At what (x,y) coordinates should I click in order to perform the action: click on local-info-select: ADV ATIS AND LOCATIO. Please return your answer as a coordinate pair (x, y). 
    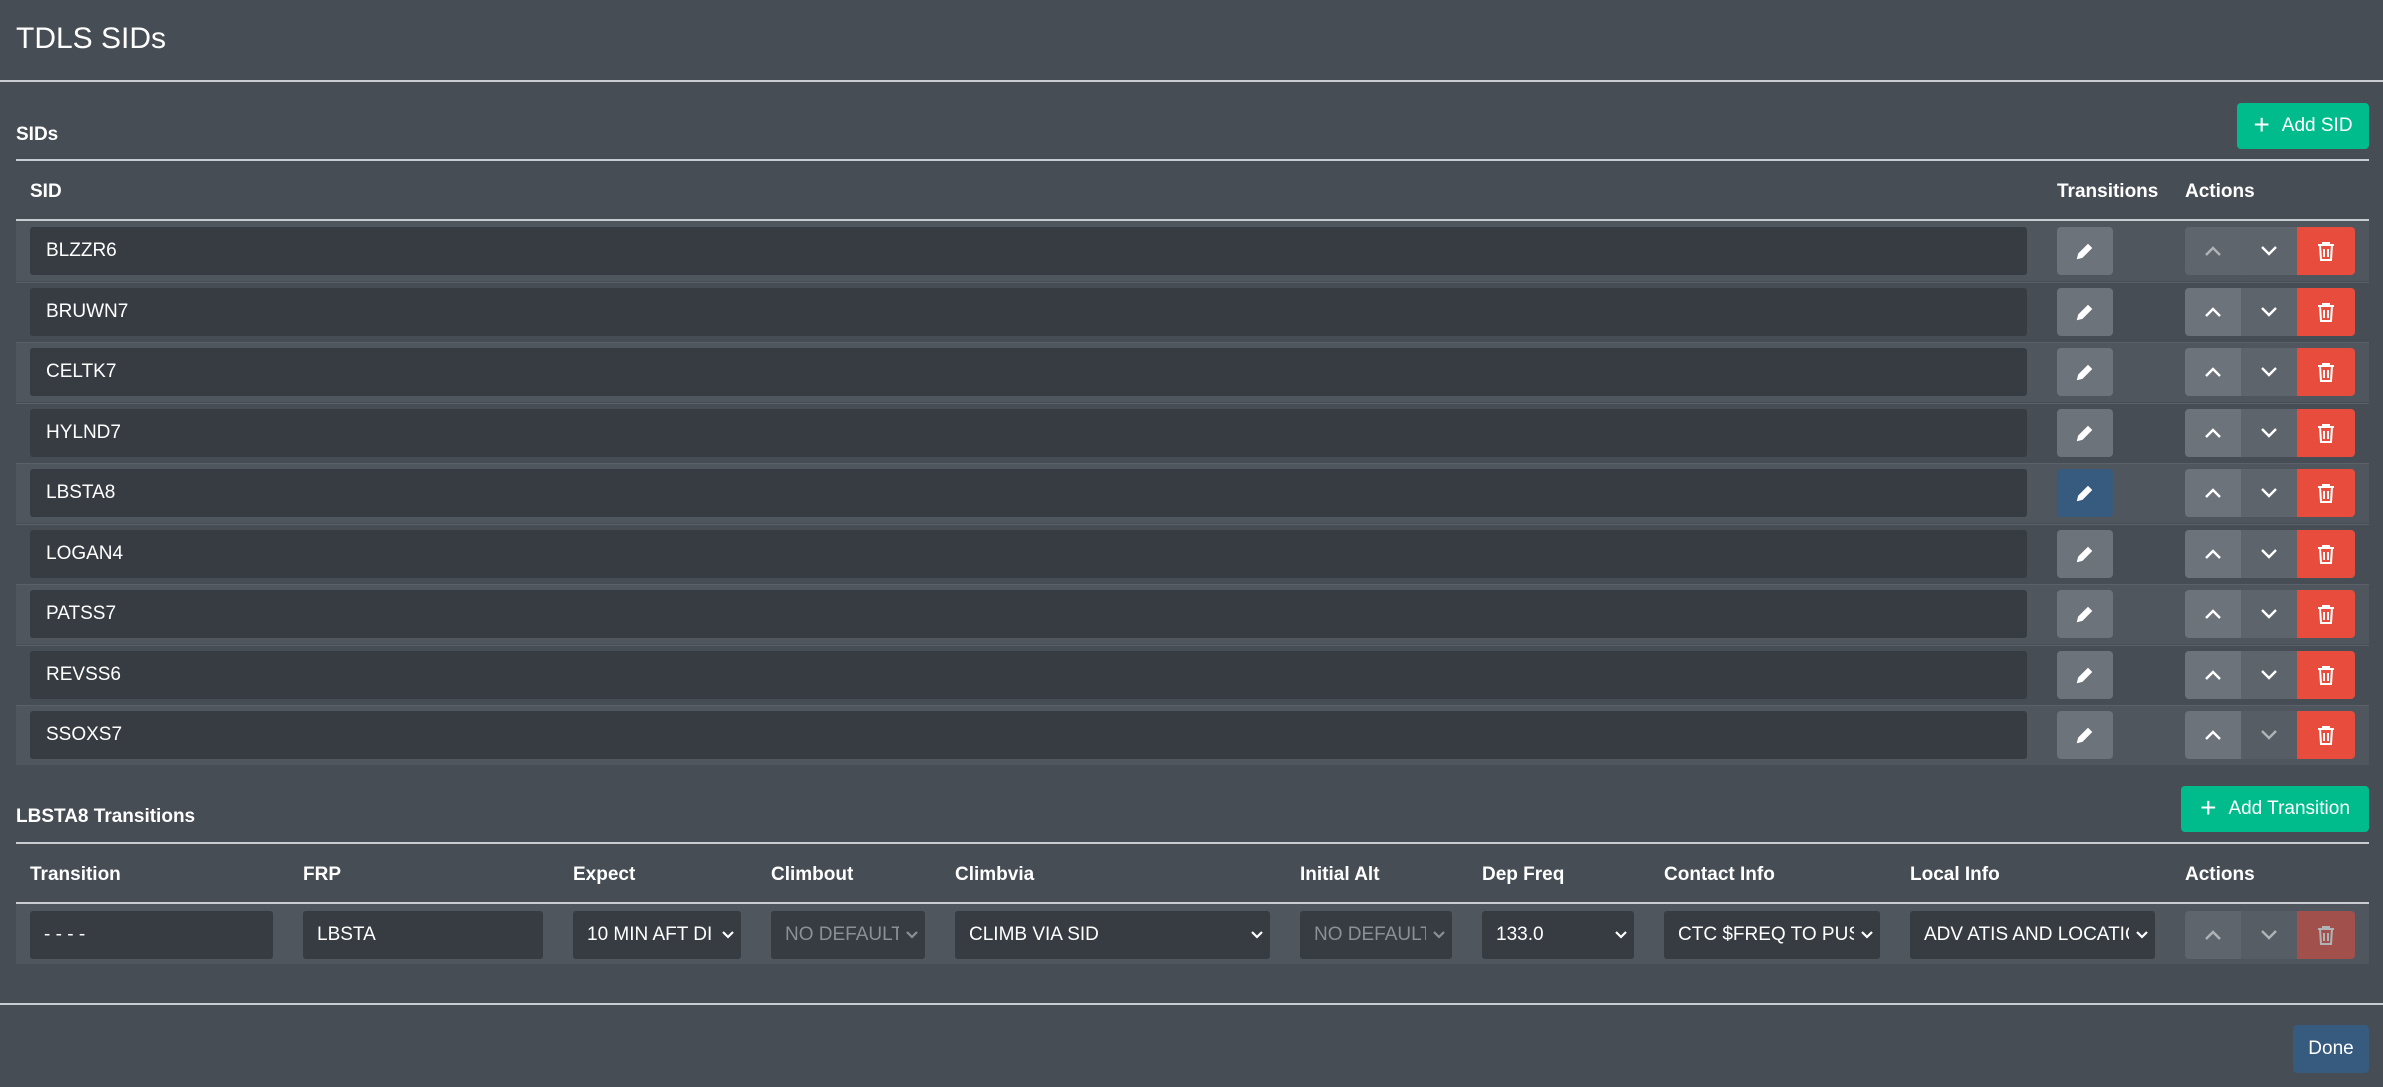
    Looking at the image, I should click on (2032, 935).